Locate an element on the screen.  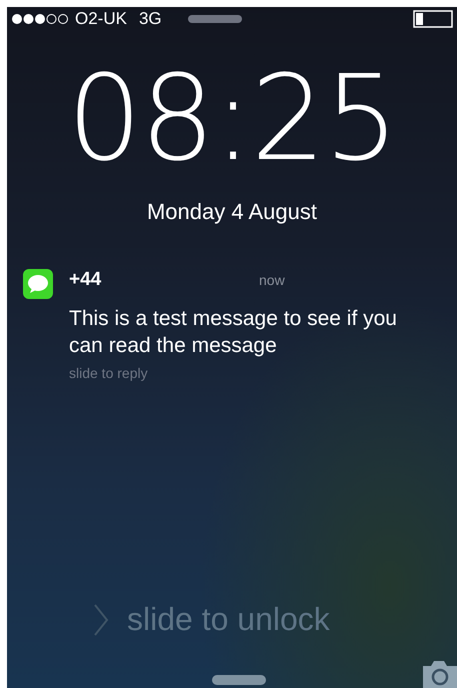
message-app-icon is located at coordinates (38, 284).